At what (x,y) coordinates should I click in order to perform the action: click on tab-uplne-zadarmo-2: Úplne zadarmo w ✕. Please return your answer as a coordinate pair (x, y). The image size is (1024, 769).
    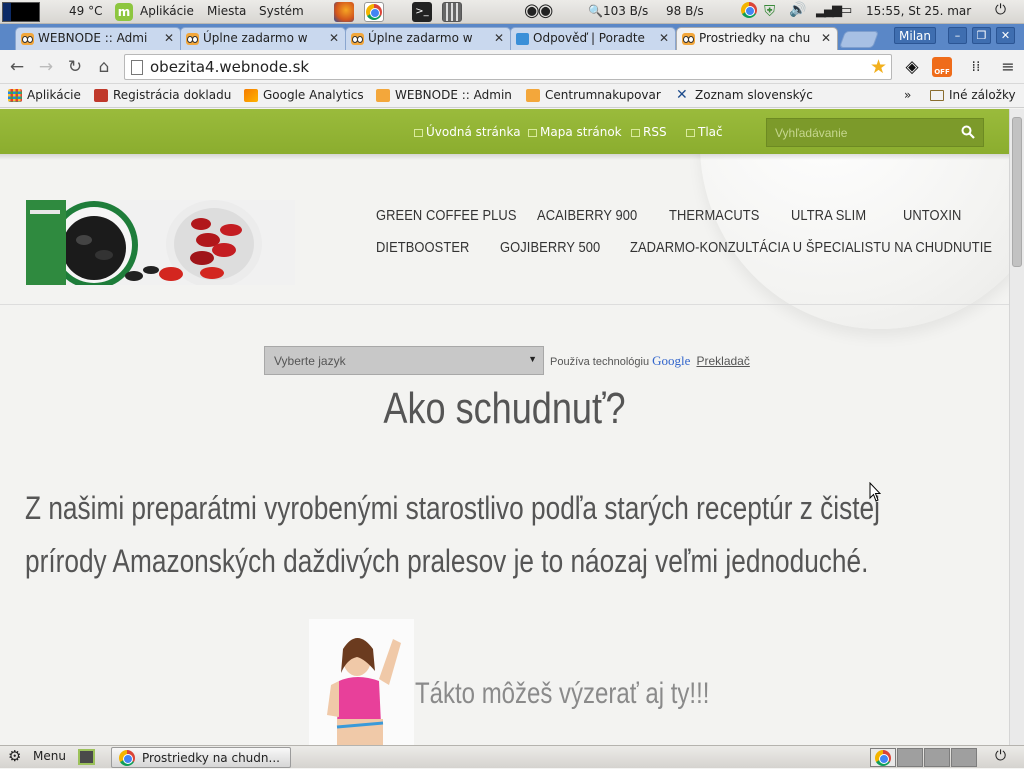
    Looking at the image, I should click on (428, 38).